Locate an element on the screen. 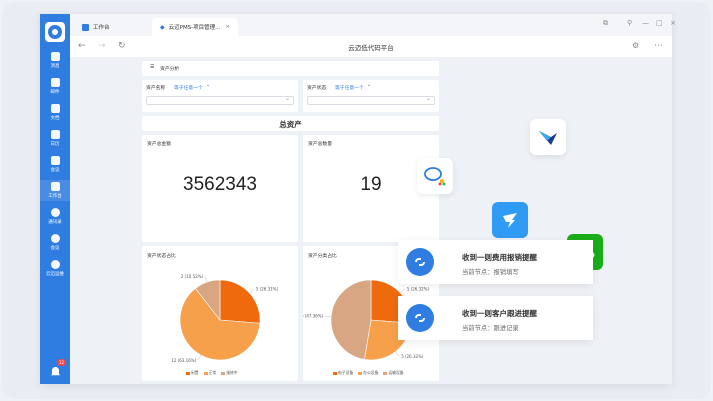  legend-item: 维修中 is located at coordinates (229, 373).